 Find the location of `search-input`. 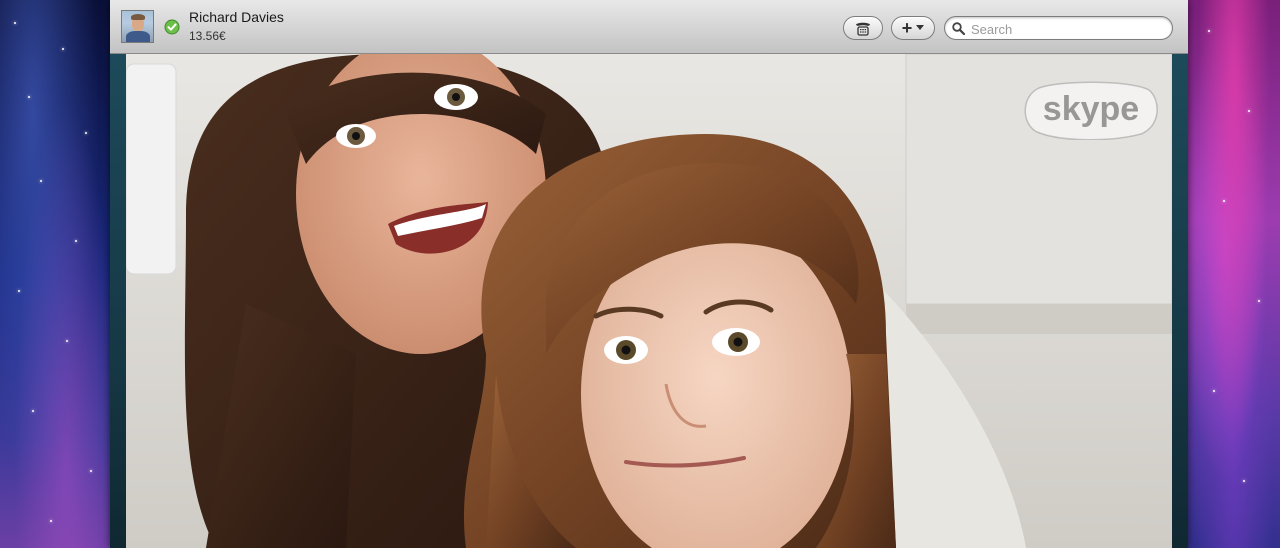

search-input is located at coordinates (1068, 29).